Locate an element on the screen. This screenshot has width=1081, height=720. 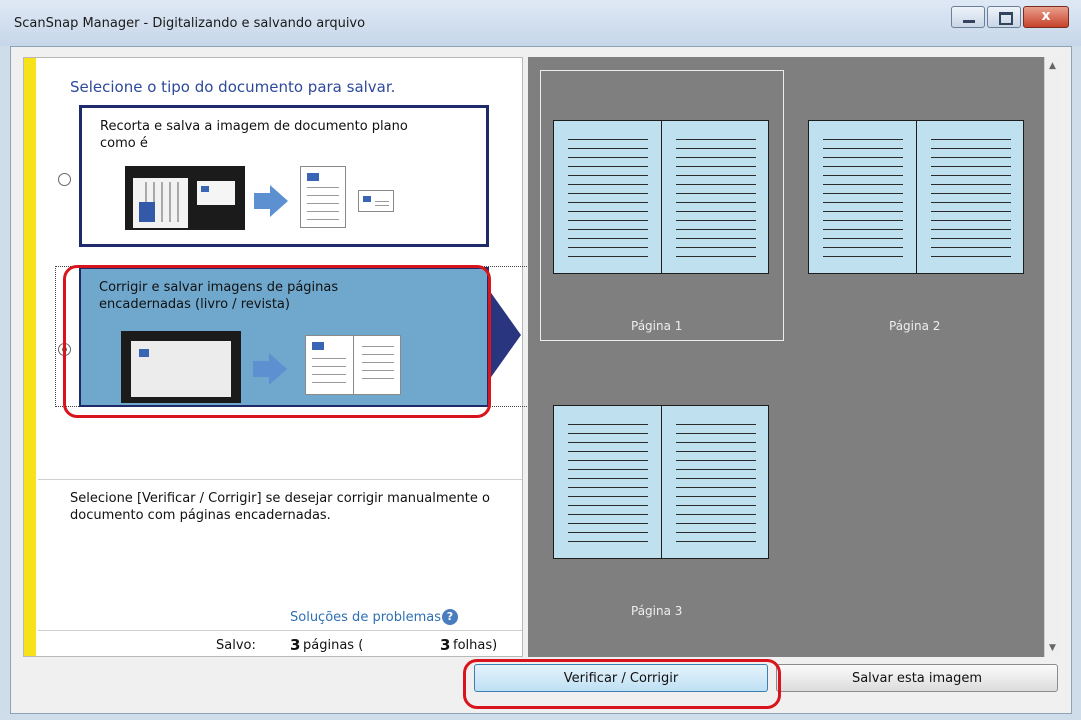
scroll-down-icon: ▼ is located at coordinates (1052, 648).